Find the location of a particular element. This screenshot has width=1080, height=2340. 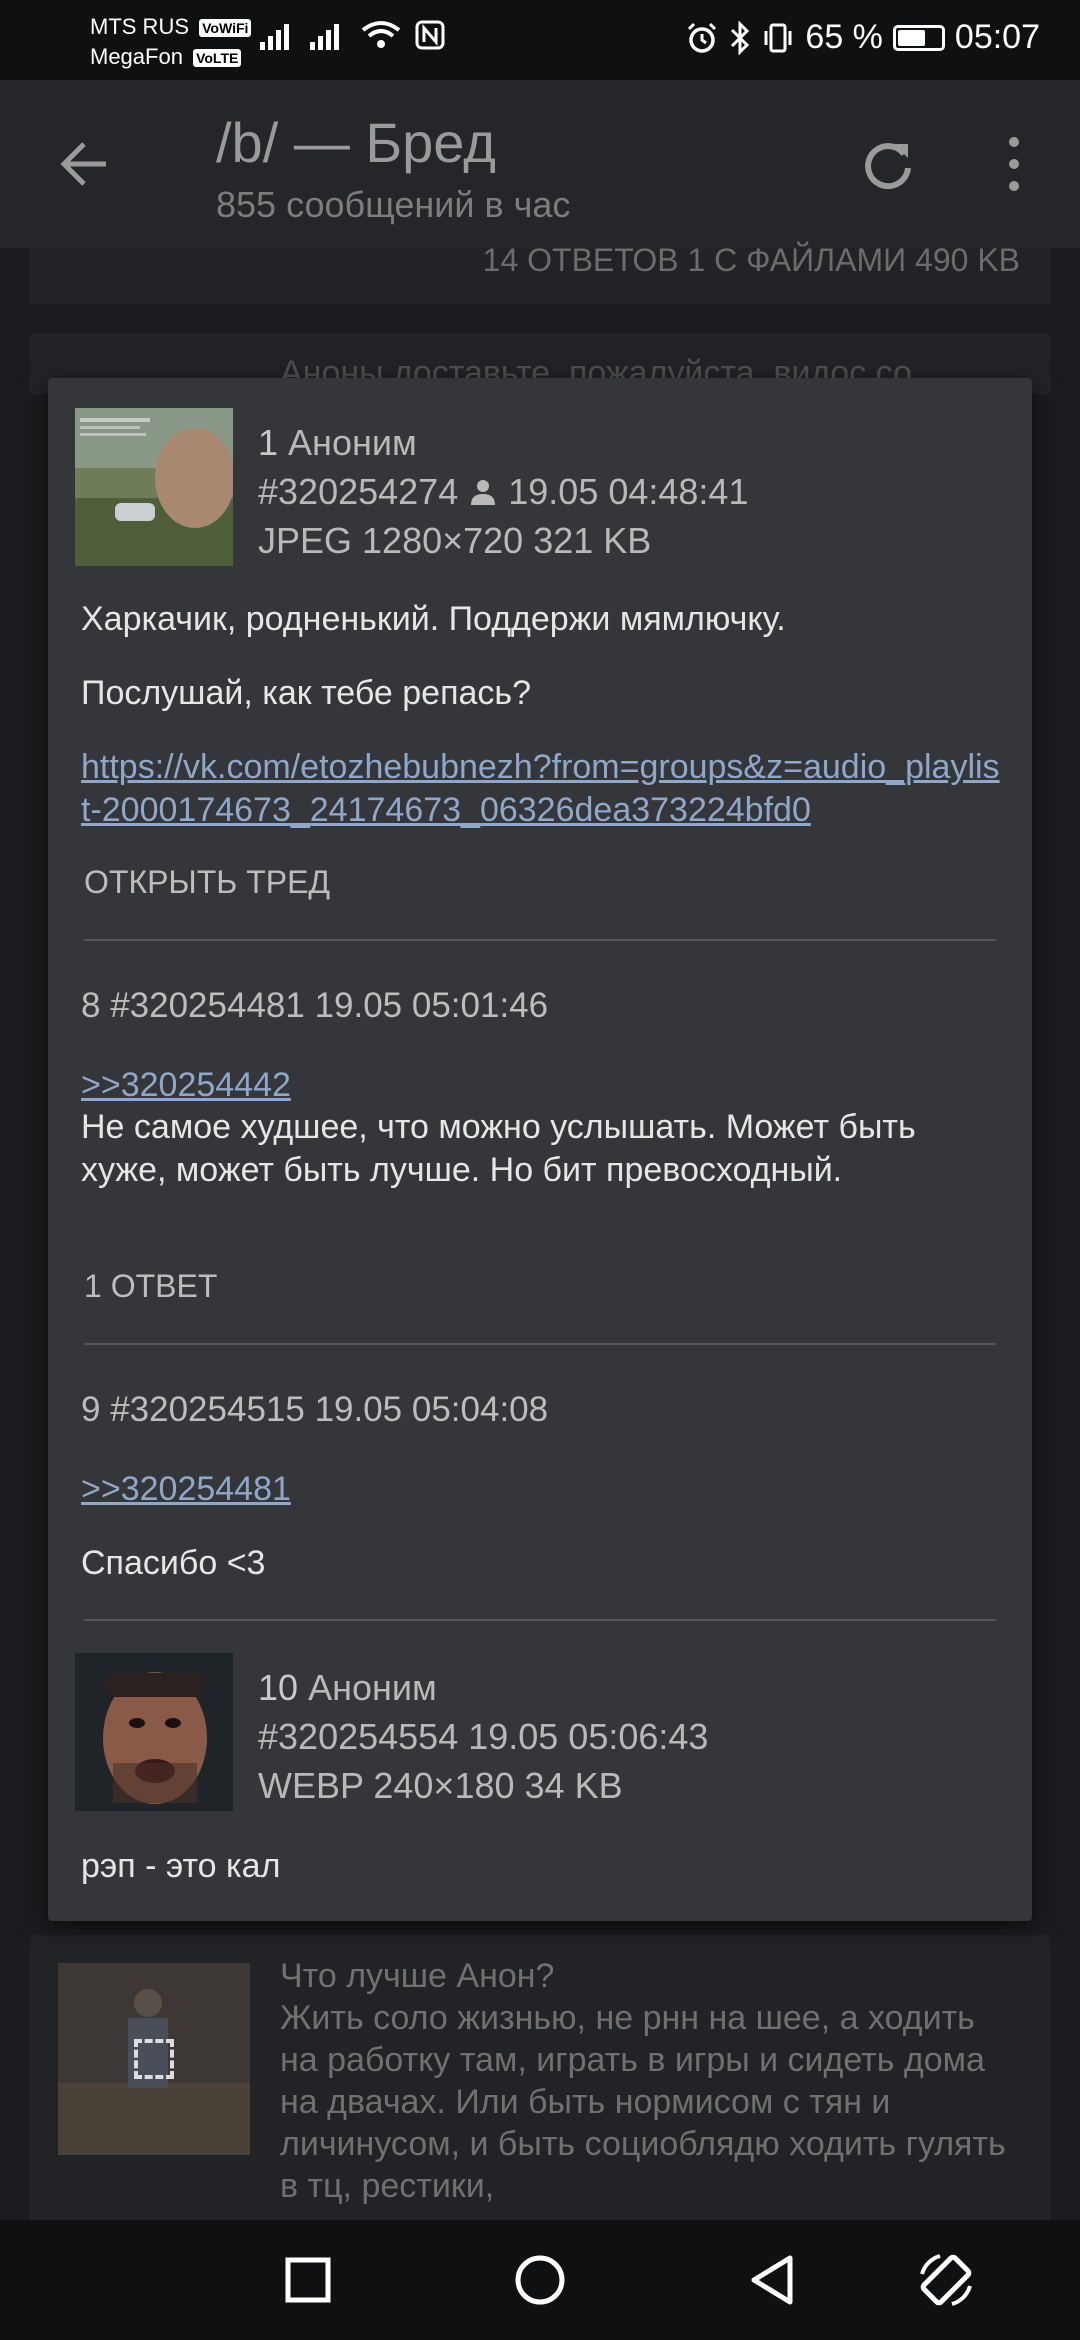

board-title: /b/ — Бред is located at coordinates (356, 142).